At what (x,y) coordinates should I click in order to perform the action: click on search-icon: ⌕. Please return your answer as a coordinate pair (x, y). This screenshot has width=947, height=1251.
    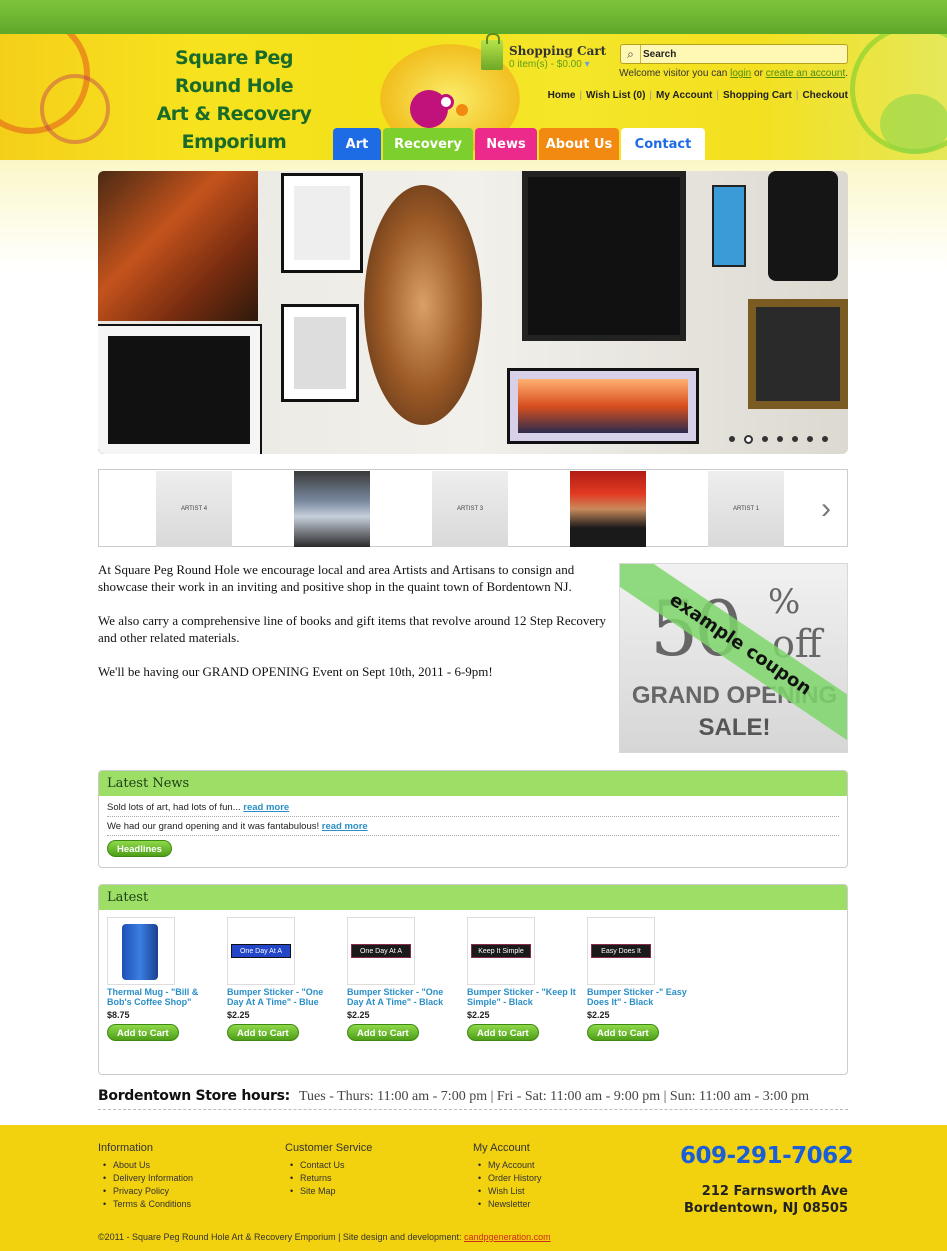
    Looking at the image, I should click on (631, 54).